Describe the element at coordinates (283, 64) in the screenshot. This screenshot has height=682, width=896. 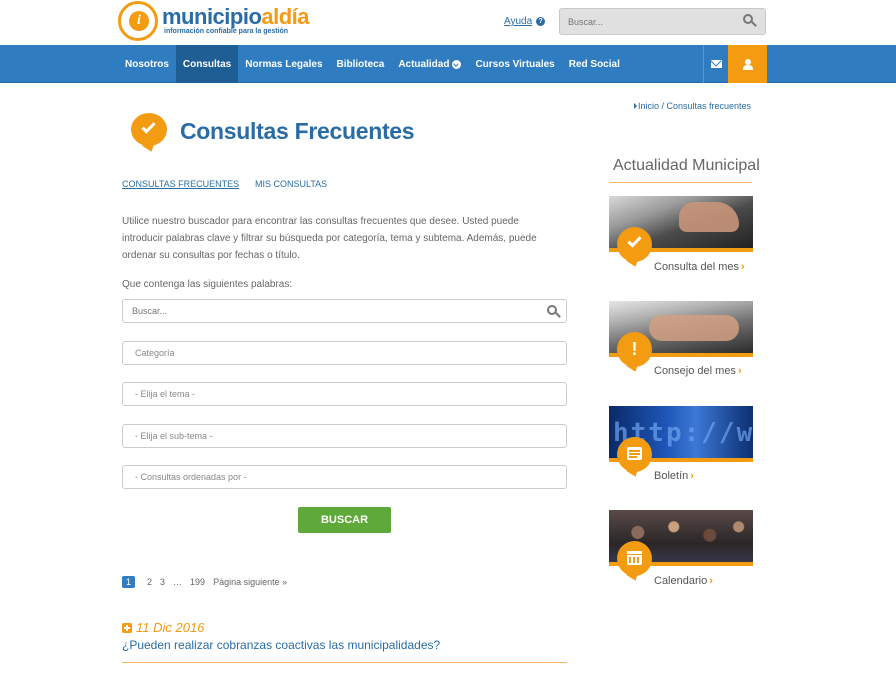
I see `nav-item-normas-legales: Normas Legales` at that location.